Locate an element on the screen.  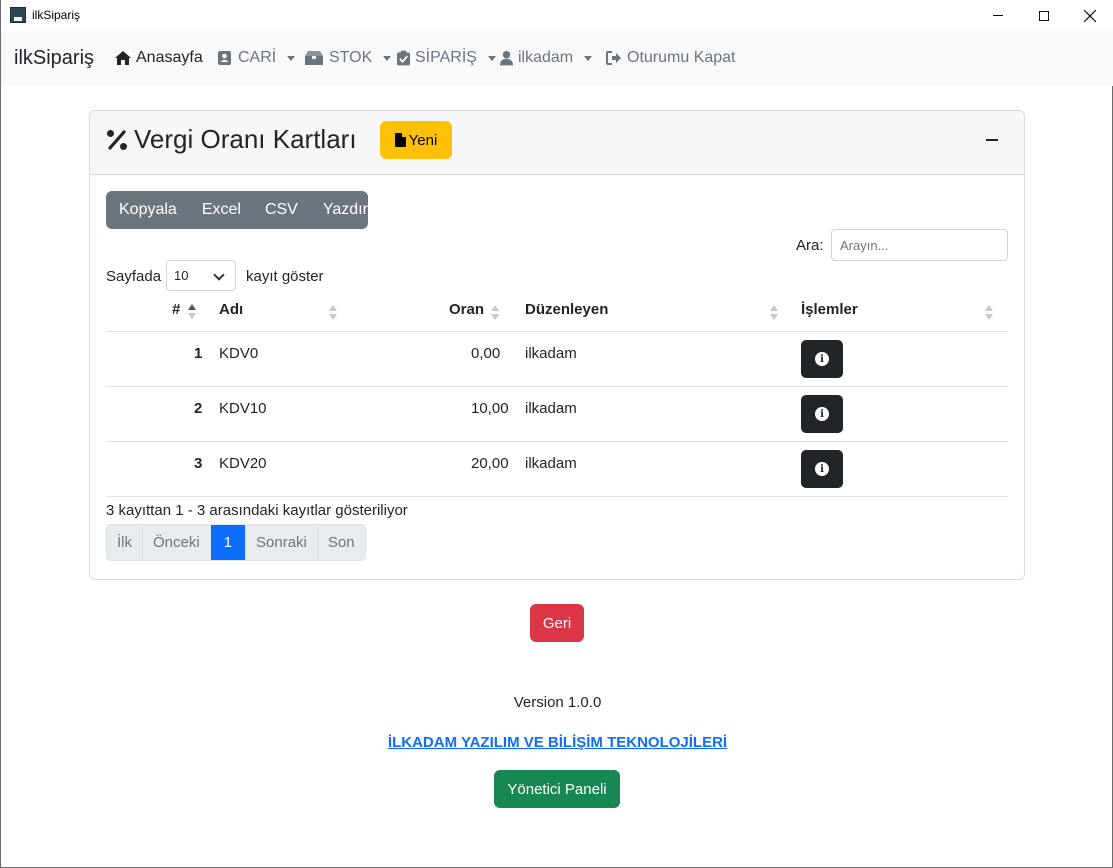
minimize-button is located at coordinates (998, 15).